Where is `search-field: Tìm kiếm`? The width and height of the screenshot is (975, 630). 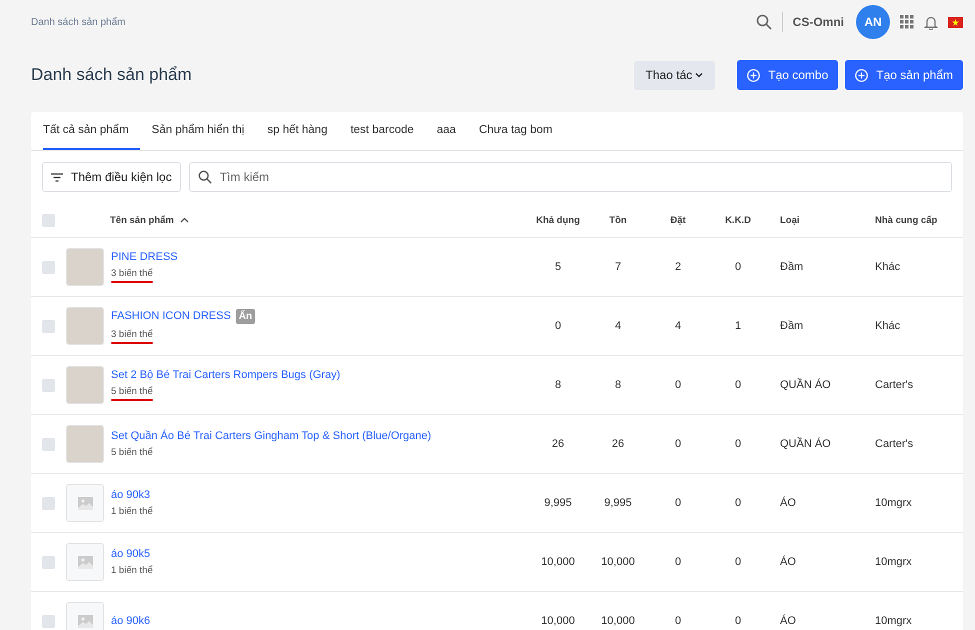 search-field: Tìm kiếm is located at coordinates (570, 177).